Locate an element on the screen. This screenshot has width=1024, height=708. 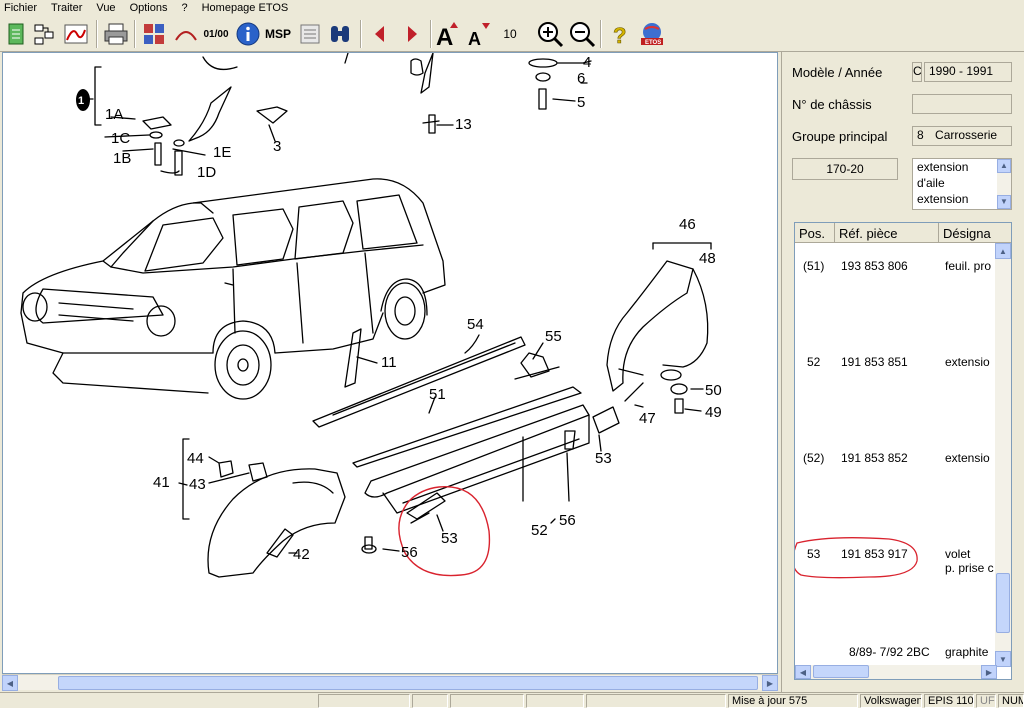
document-icon is located at coordinates (16, 34).